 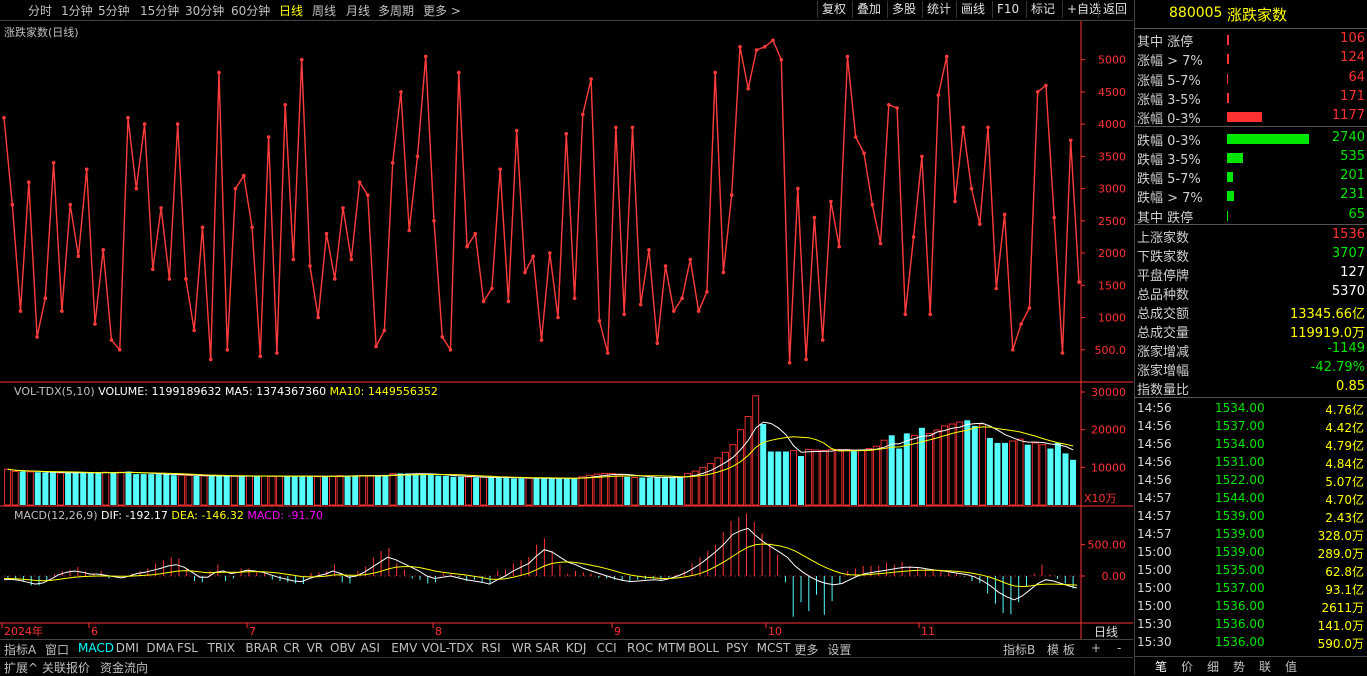 I want to click on tick-row: 14:56 1531.00 4.84亿, so click(x=1251, y=463).